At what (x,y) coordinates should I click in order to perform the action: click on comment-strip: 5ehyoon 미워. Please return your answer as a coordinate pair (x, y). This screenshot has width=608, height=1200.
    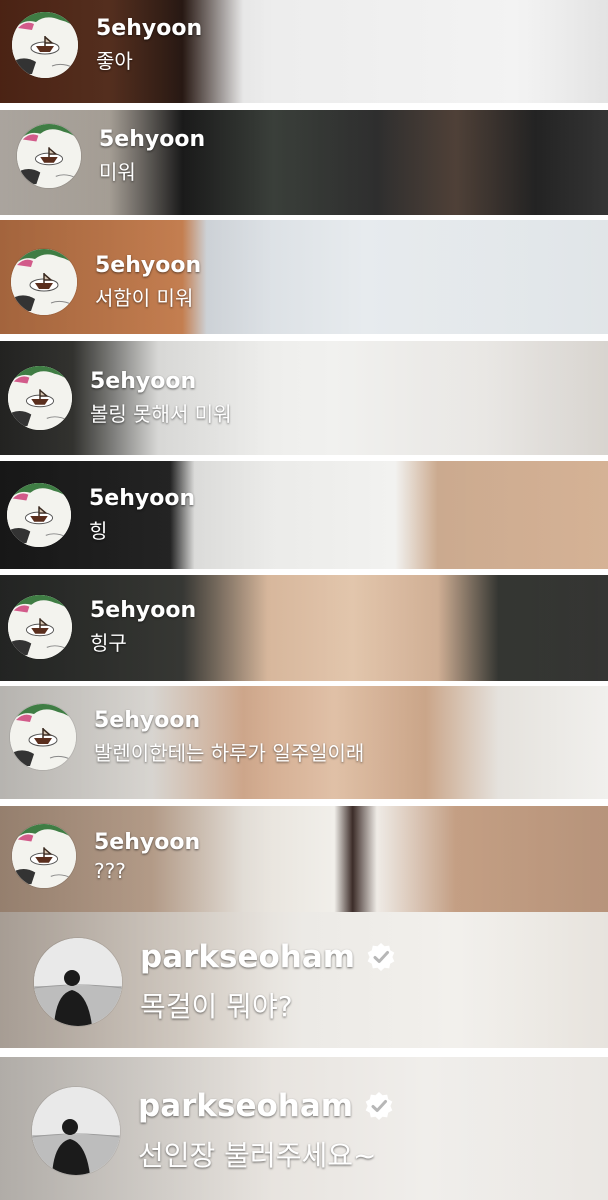
    Looking at the image, I should click on (304, 162).